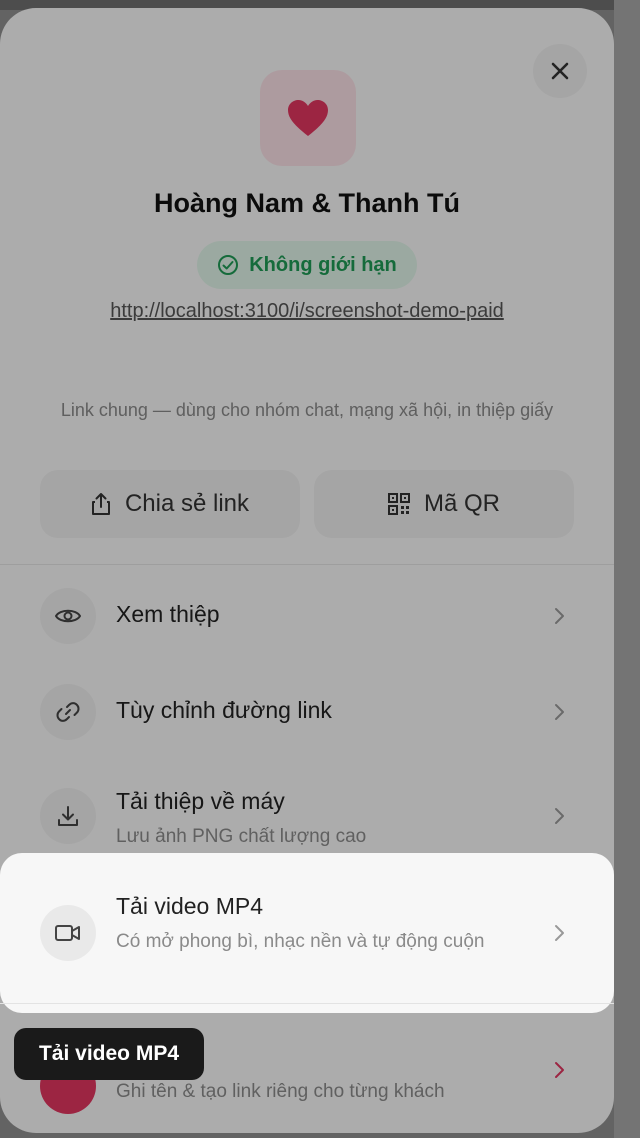 The height and width of the screenshot is (1138, 640). Describe the element at coordinates (461, 503) in the screenshot. I see `qr-code-label: Mã QR` at that location.